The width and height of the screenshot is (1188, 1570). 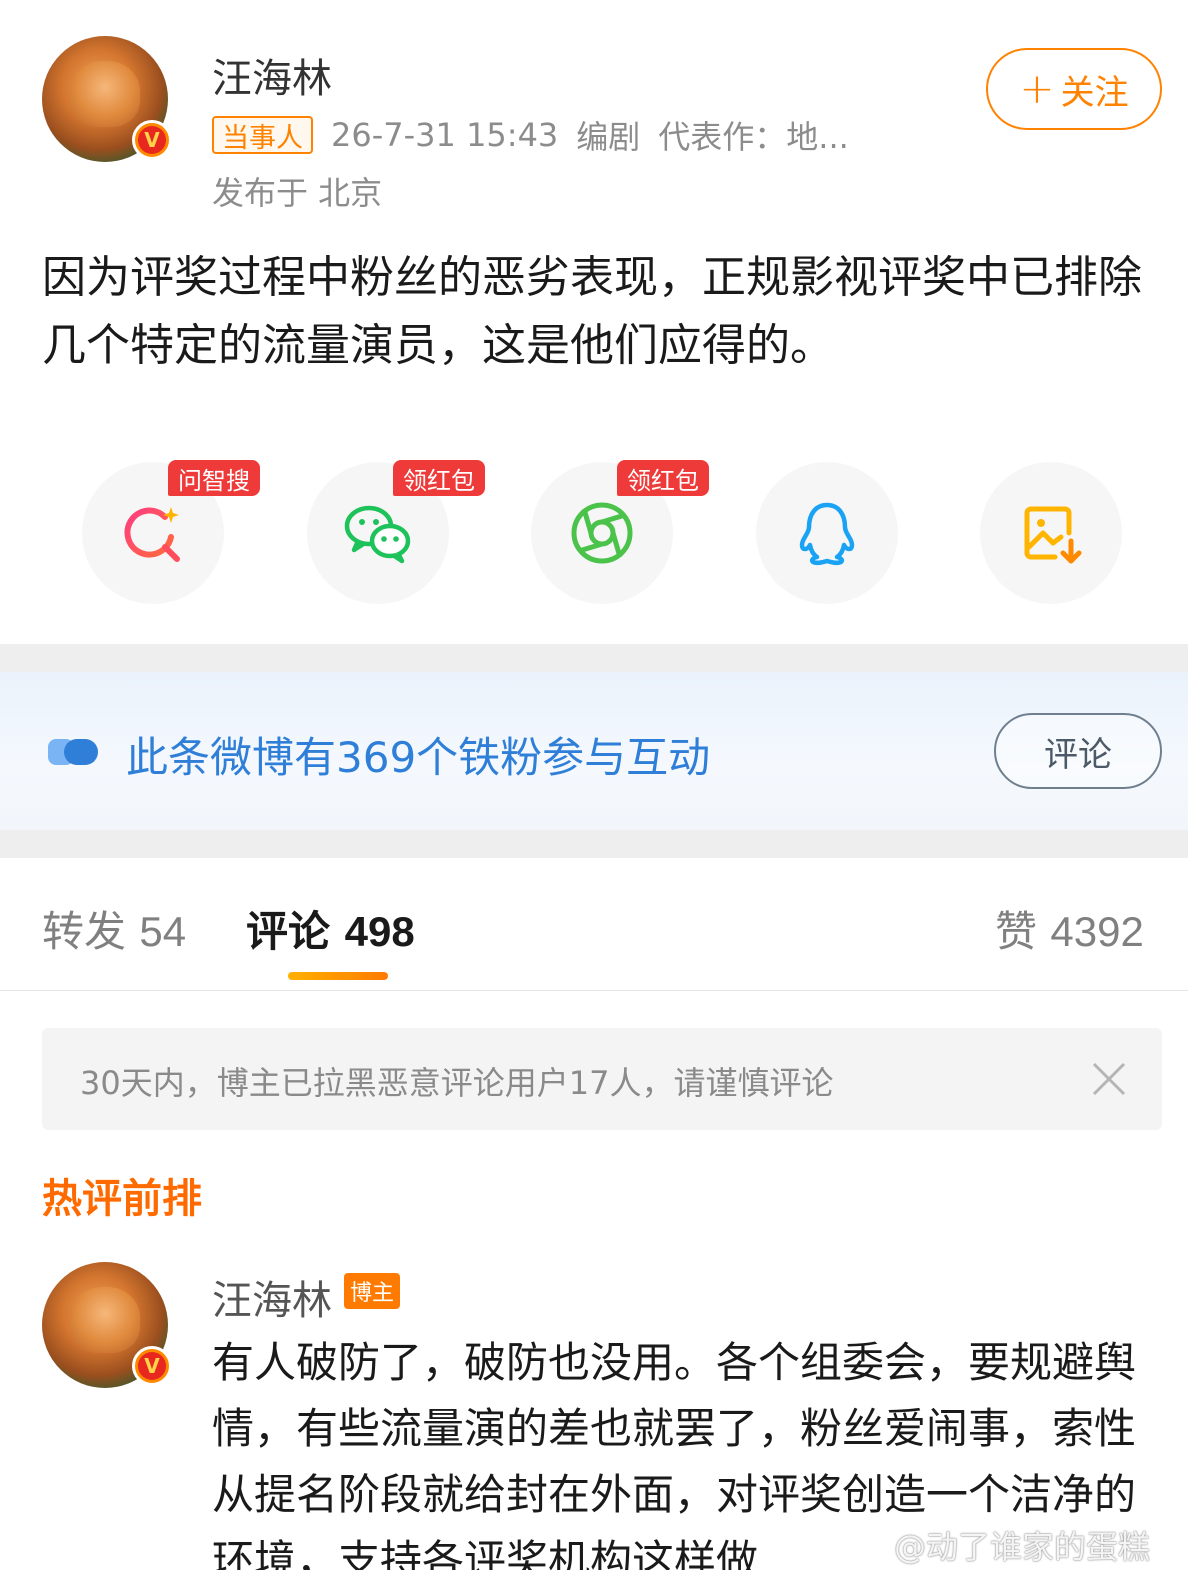 I want to click on search-ai-icon, so click(x=152, y=534).